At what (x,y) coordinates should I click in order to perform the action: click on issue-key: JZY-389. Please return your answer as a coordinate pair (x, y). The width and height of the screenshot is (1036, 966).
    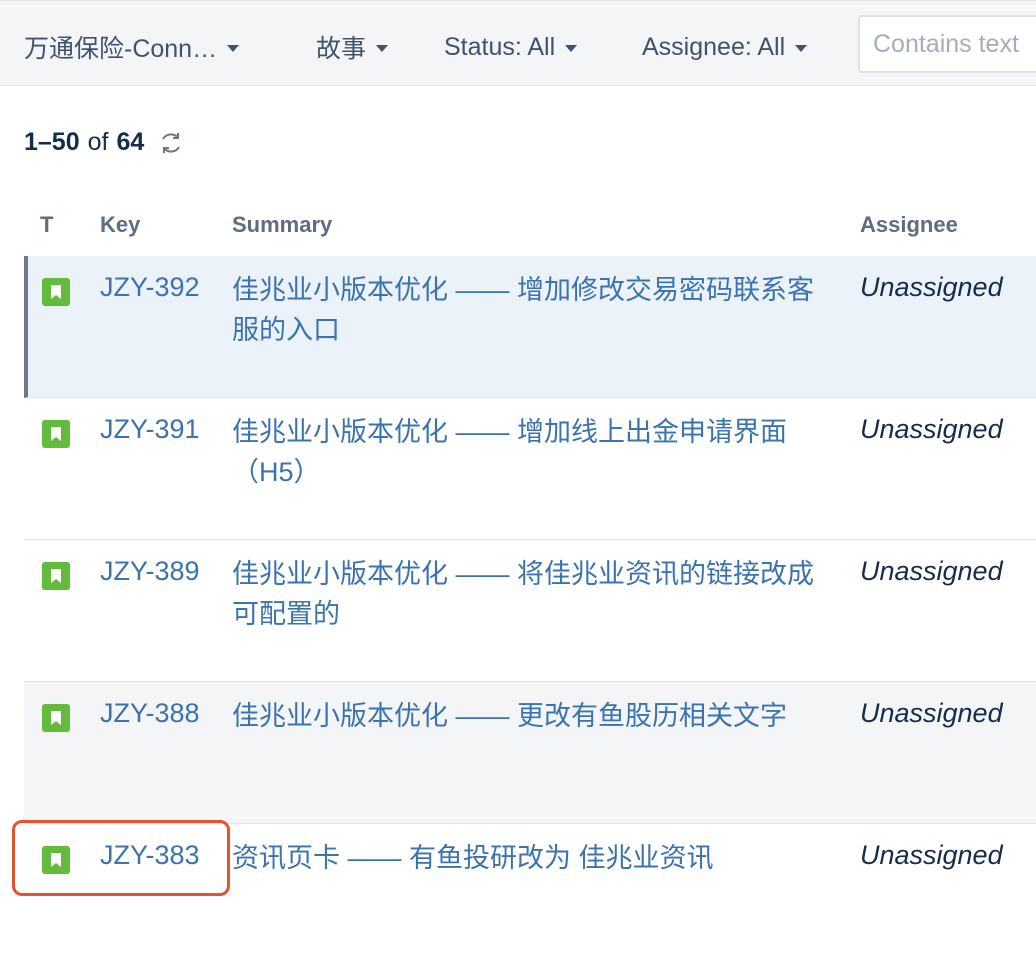
    Looking at the image, I should click on (150, 571).